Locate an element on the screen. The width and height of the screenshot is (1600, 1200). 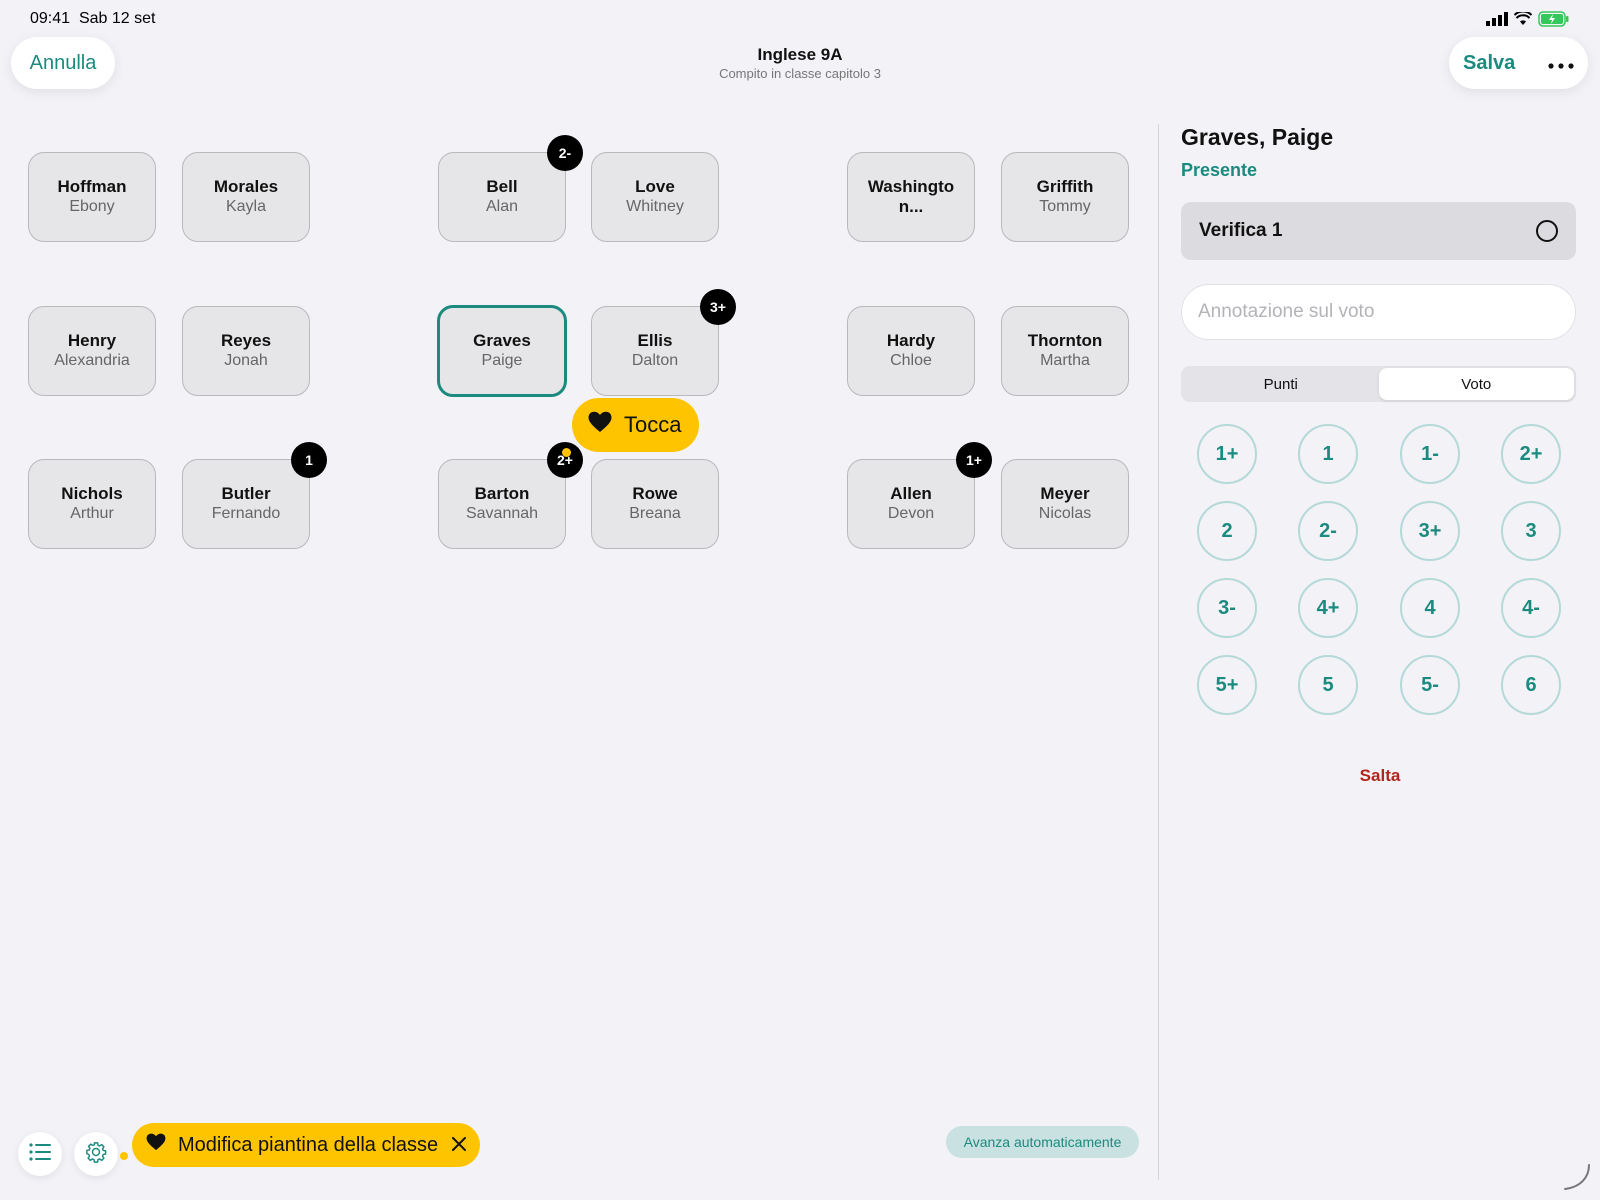
cancel-button: Annulla is located at coordinates (63, 63).